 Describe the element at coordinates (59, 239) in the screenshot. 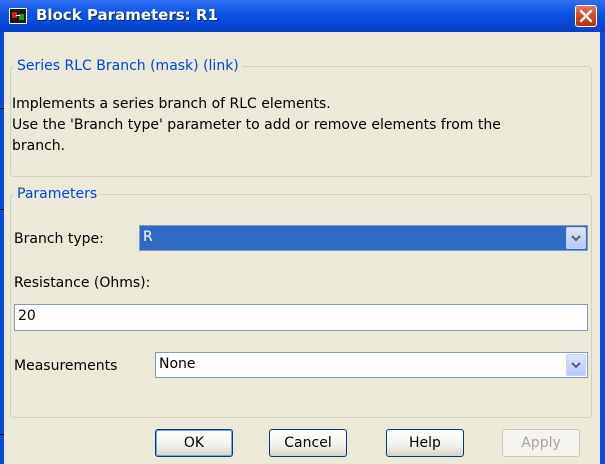

I see `branch-type-label: Branch type:` at that location.